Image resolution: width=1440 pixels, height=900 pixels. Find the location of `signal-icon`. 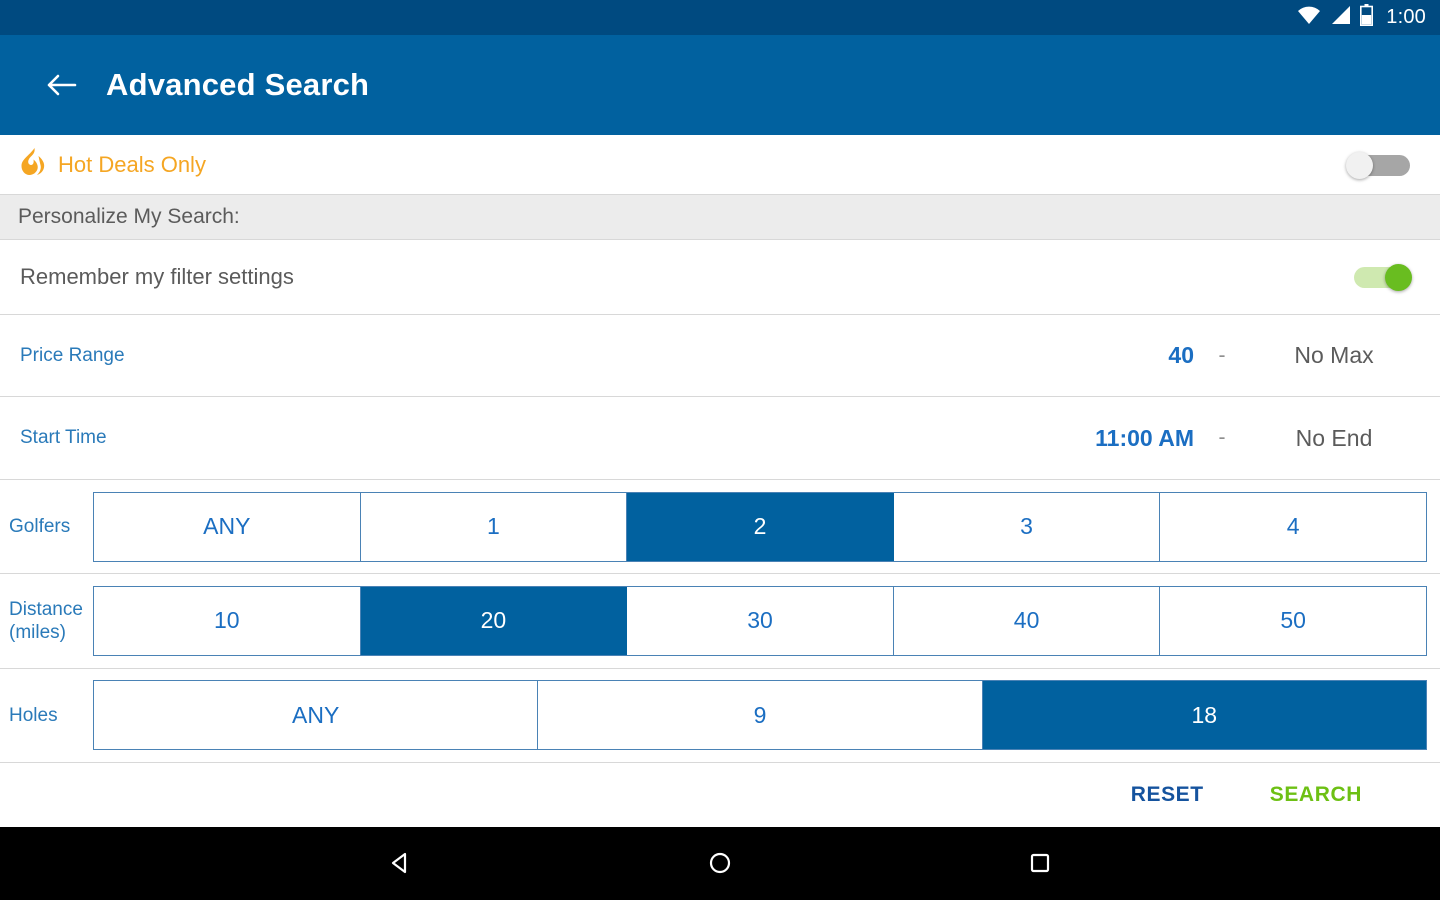

signal-icon is located at coordinates (1340, 17).